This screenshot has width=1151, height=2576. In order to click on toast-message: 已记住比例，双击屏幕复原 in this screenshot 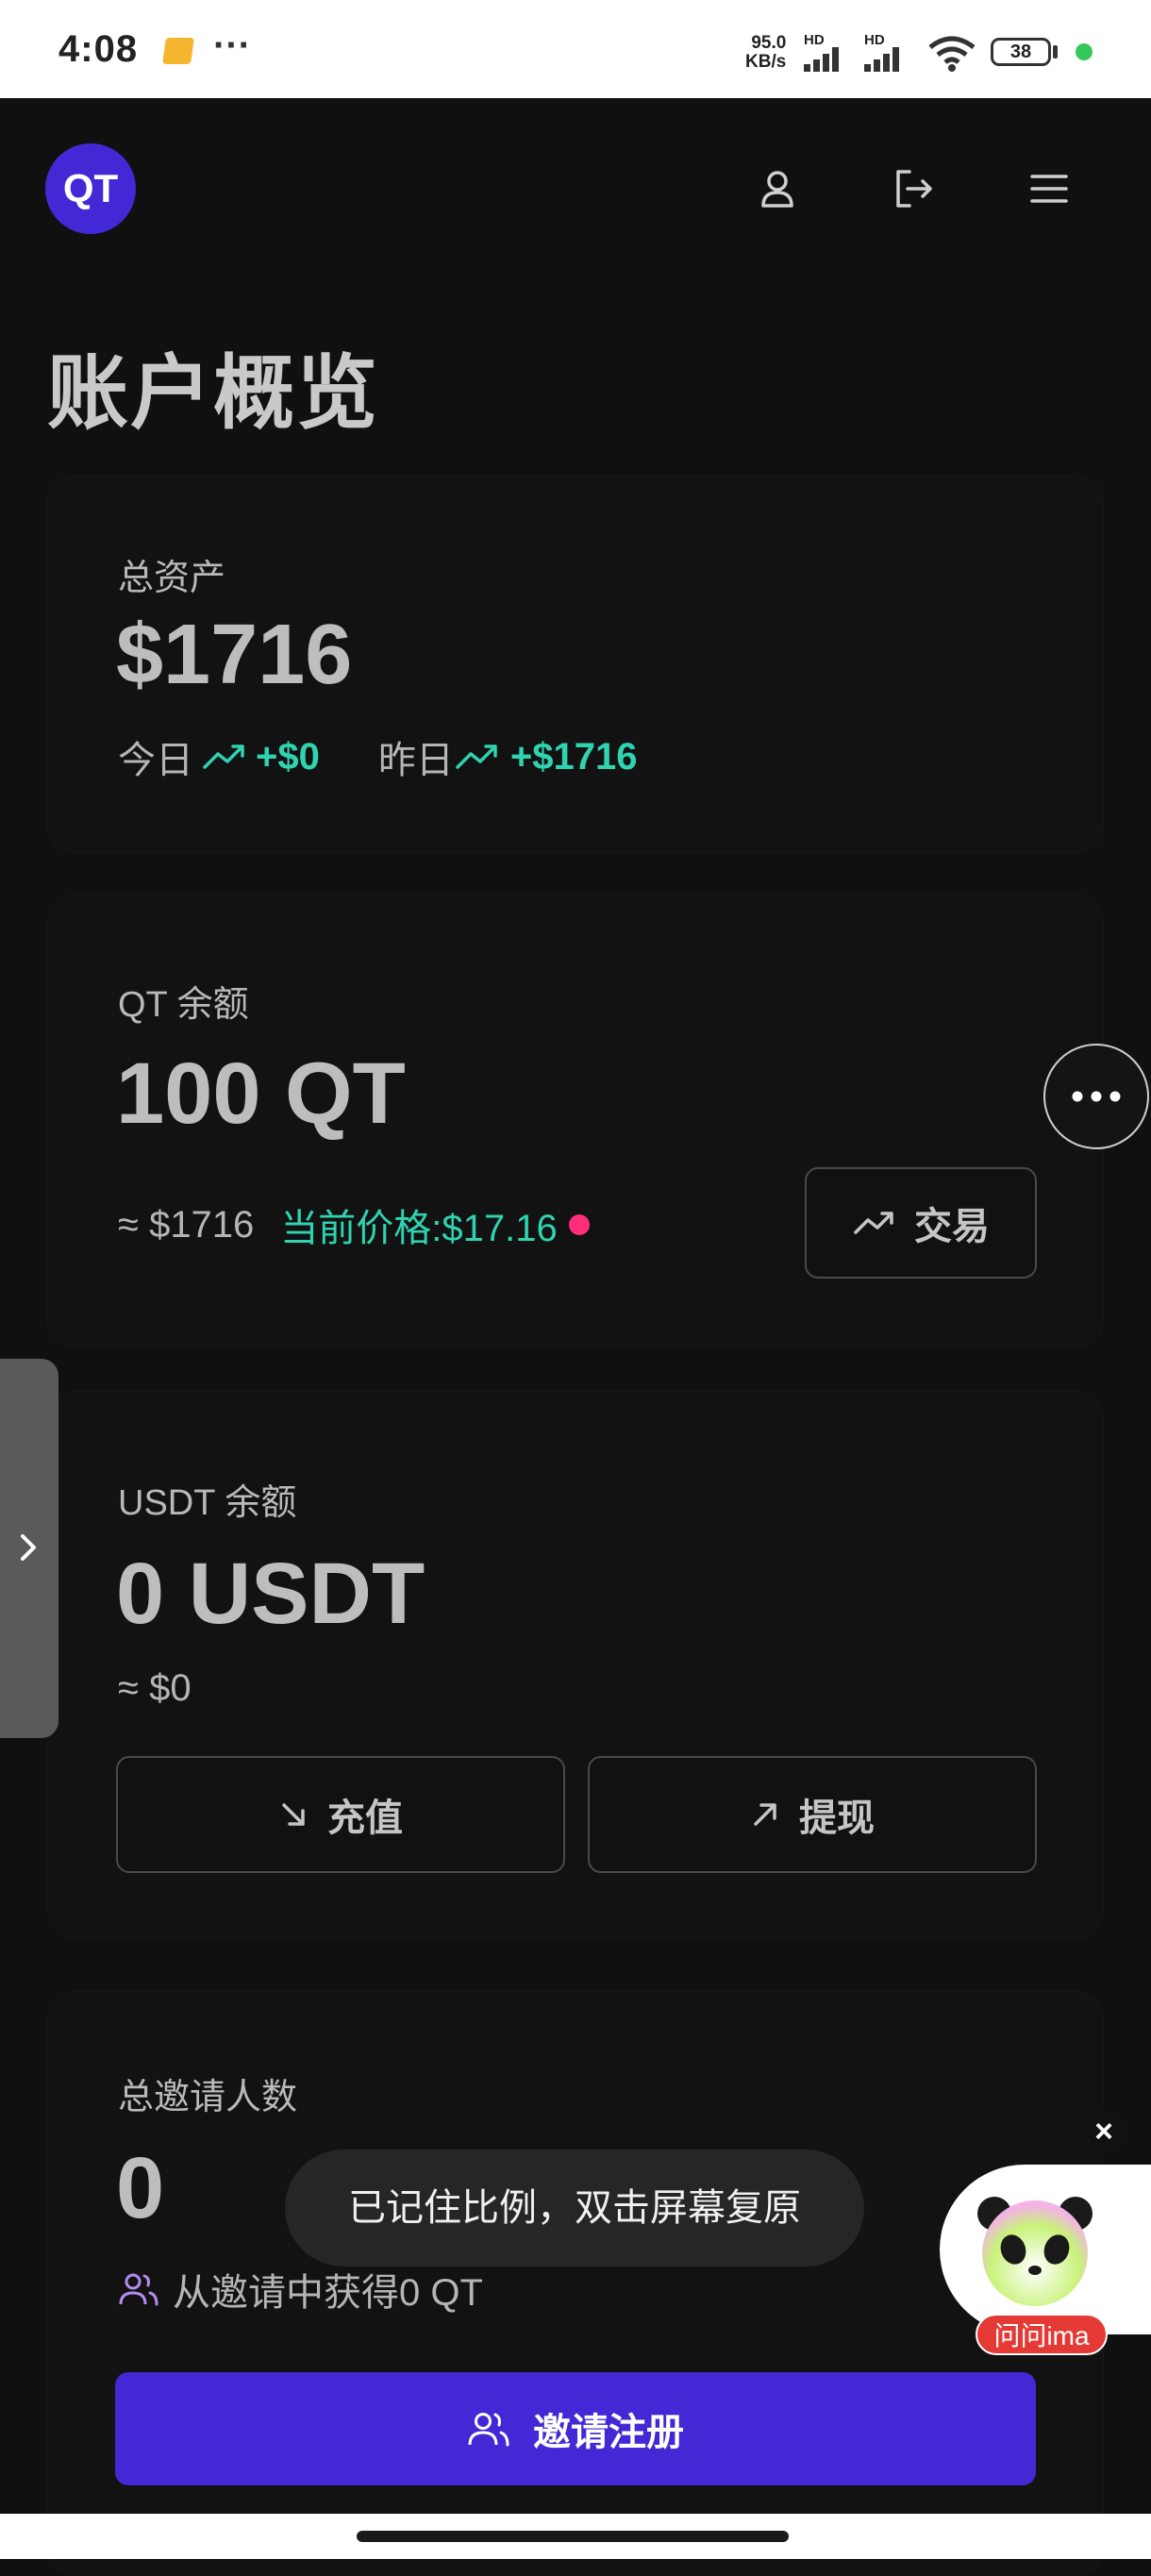, I will do `click(574, 2208)`.